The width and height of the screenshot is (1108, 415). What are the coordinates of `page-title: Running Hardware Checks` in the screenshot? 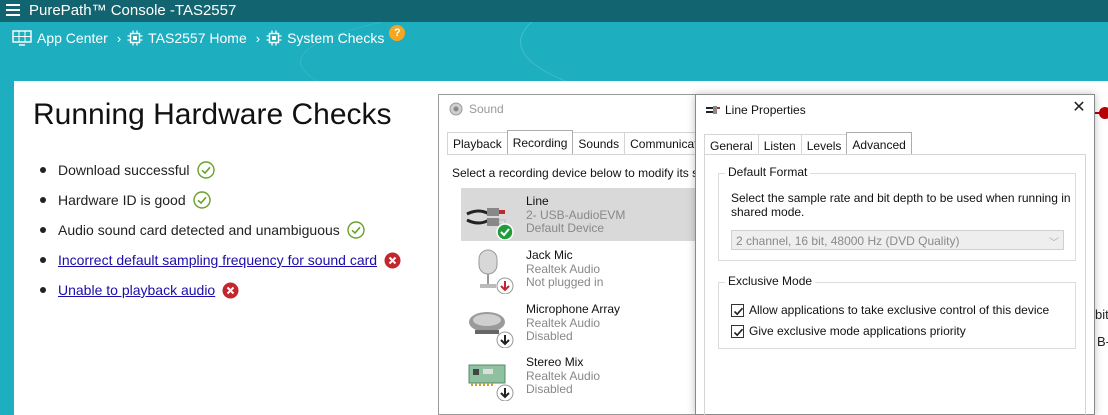 It's located at (212, 114).